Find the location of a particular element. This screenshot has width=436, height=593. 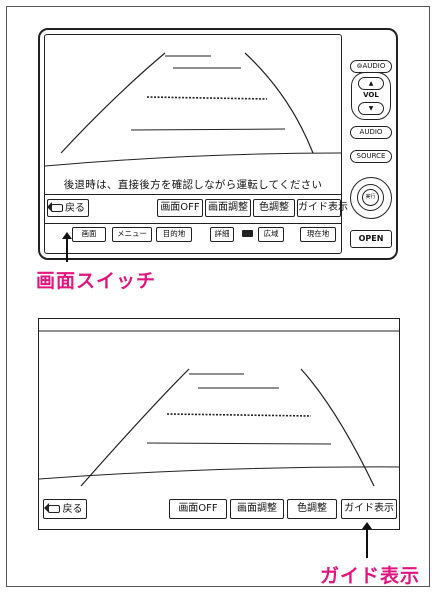

back-button-2: 戻る is located at coordinates (65, 509).